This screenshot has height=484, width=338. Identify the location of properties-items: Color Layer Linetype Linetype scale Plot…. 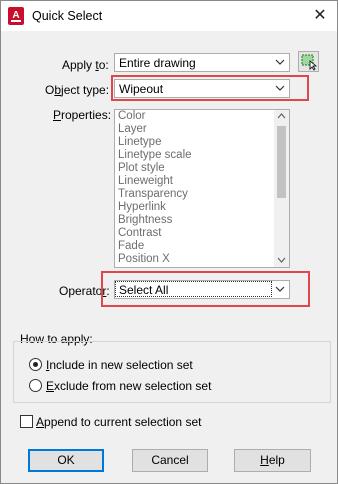
(155, 188).